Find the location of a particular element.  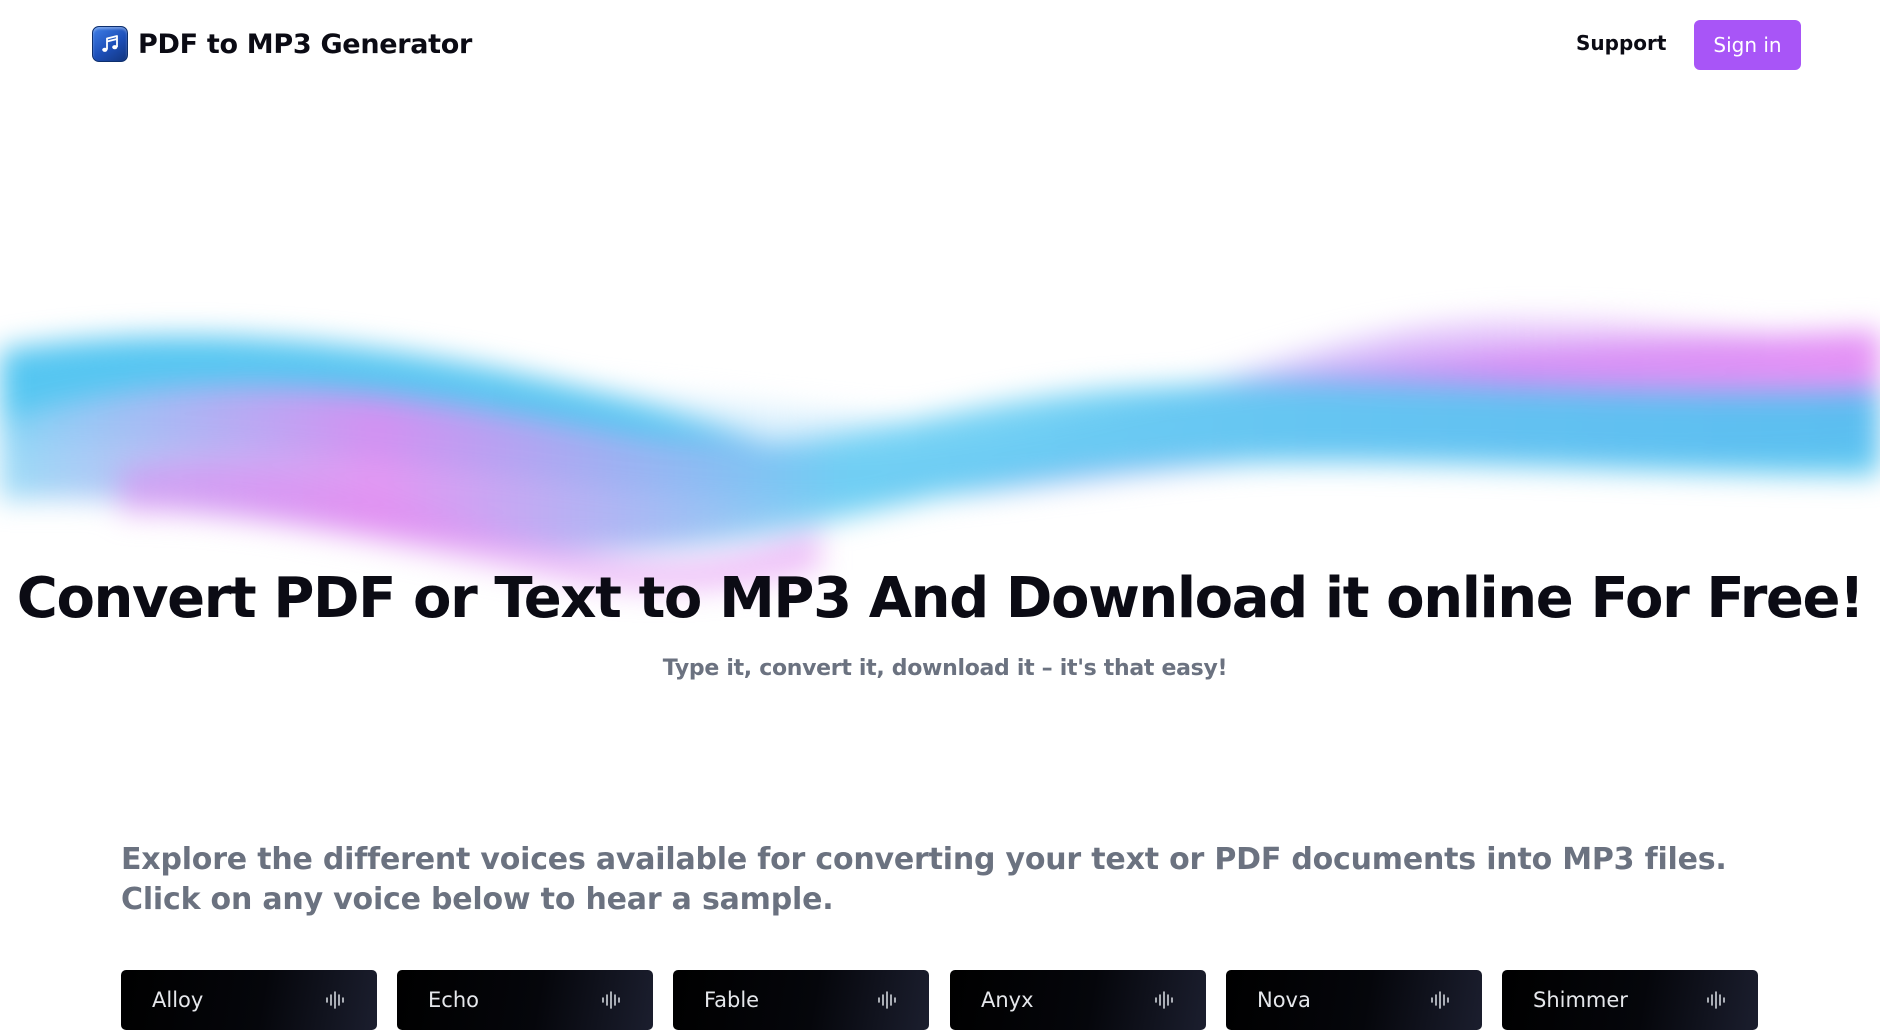

brand-name: PDF to MP3 Generator is located at coordinates (305, 44).